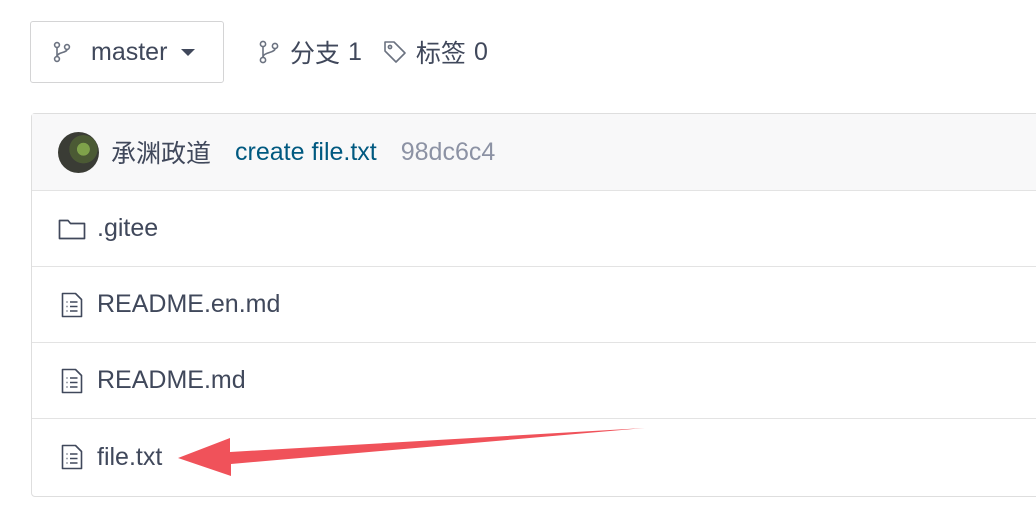 This screenshot has width=1036, height=518. I want to click on file-name: .gitee, so click(128, 228).